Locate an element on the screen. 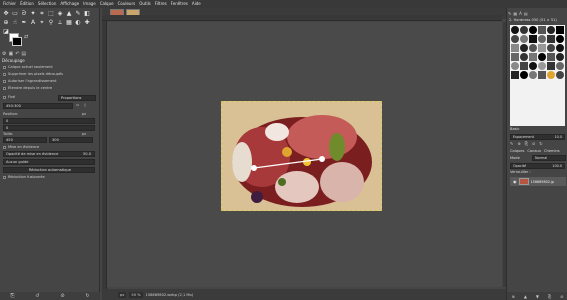 This screenshot has width=567, height=300. layer-row: ◉ 158689802.jp is located at coordinates (538, 181).